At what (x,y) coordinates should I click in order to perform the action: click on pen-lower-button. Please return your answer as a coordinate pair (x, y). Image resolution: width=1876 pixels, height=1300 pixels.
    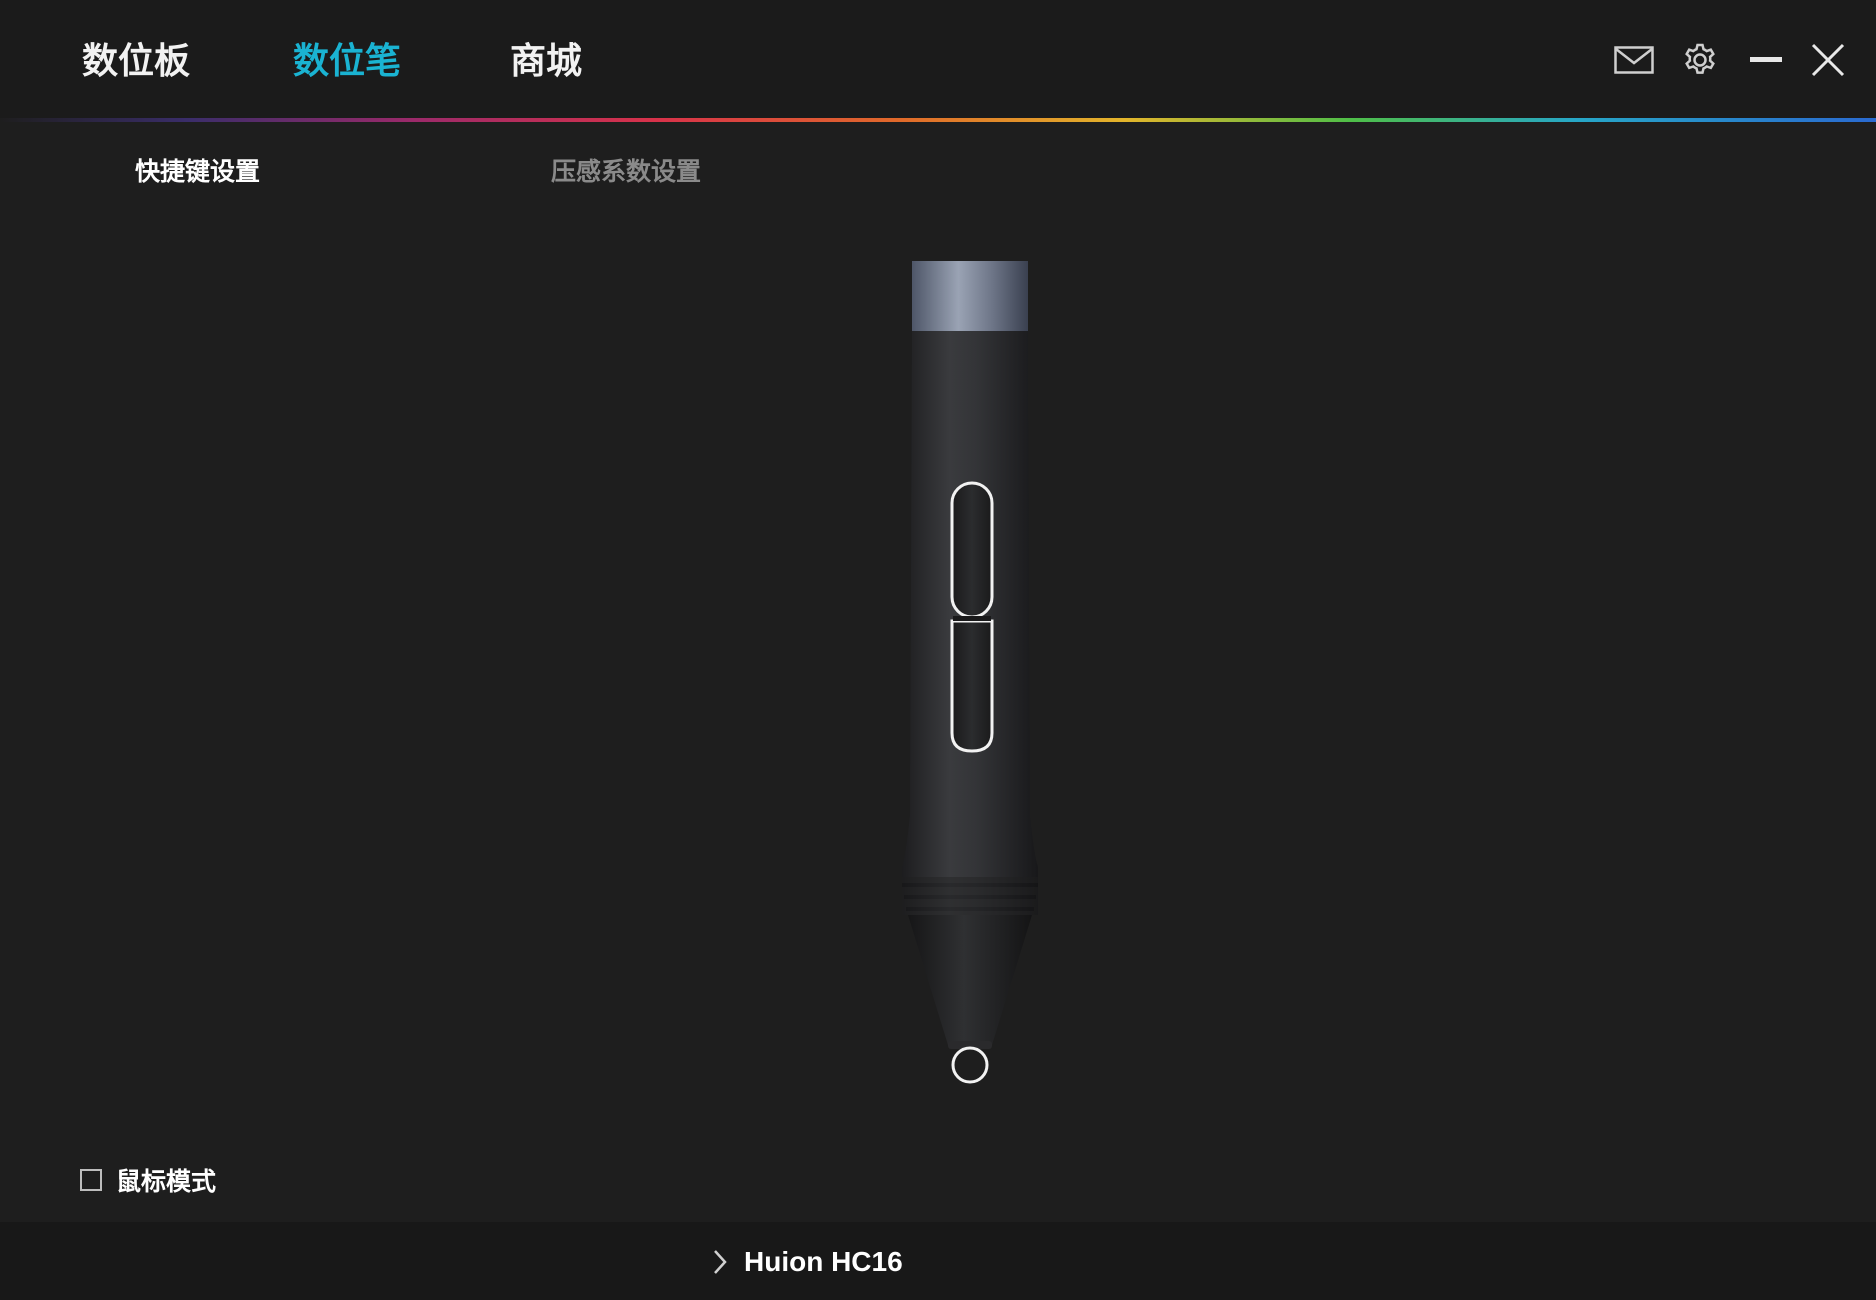
    Looking at the image, I should click on (972, 686).